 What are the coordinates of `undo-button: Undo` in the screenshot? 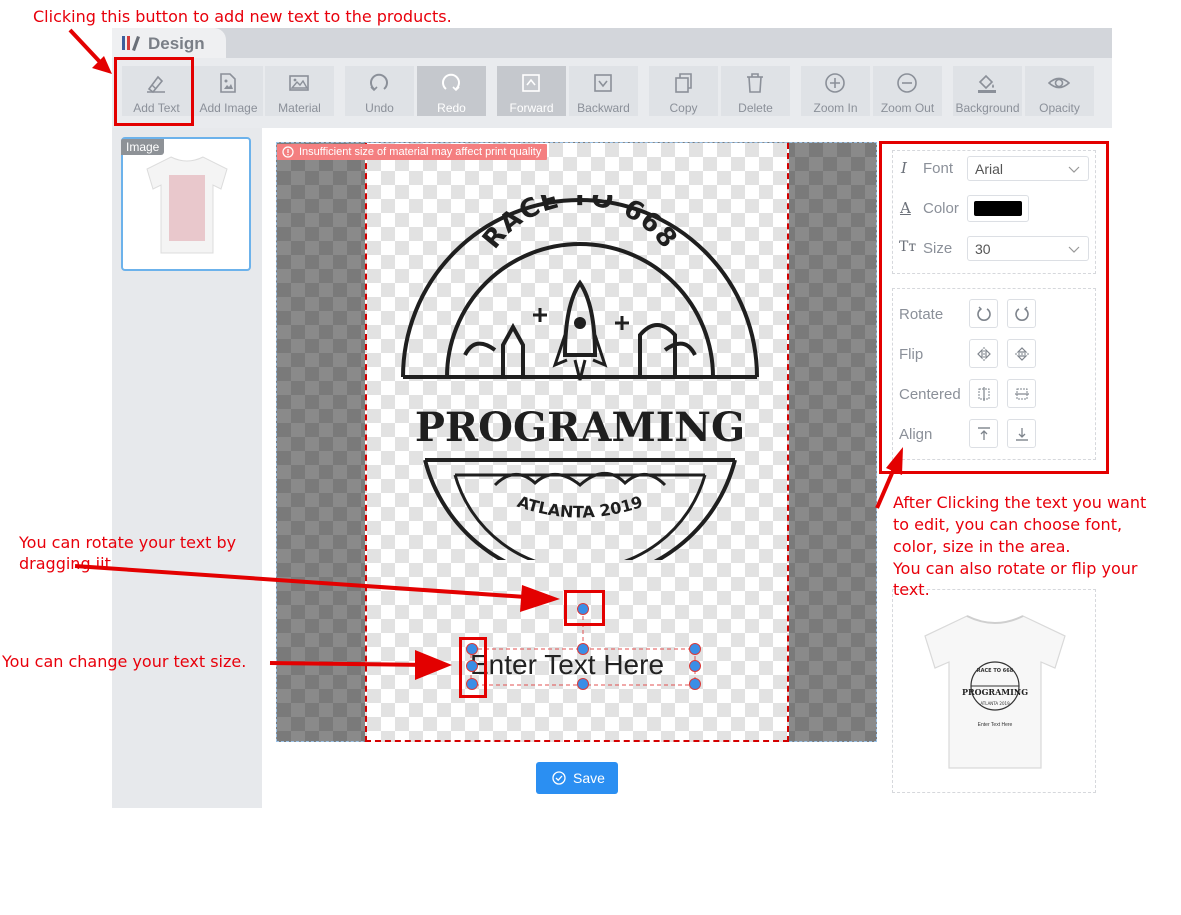 It's located at (379, 91).